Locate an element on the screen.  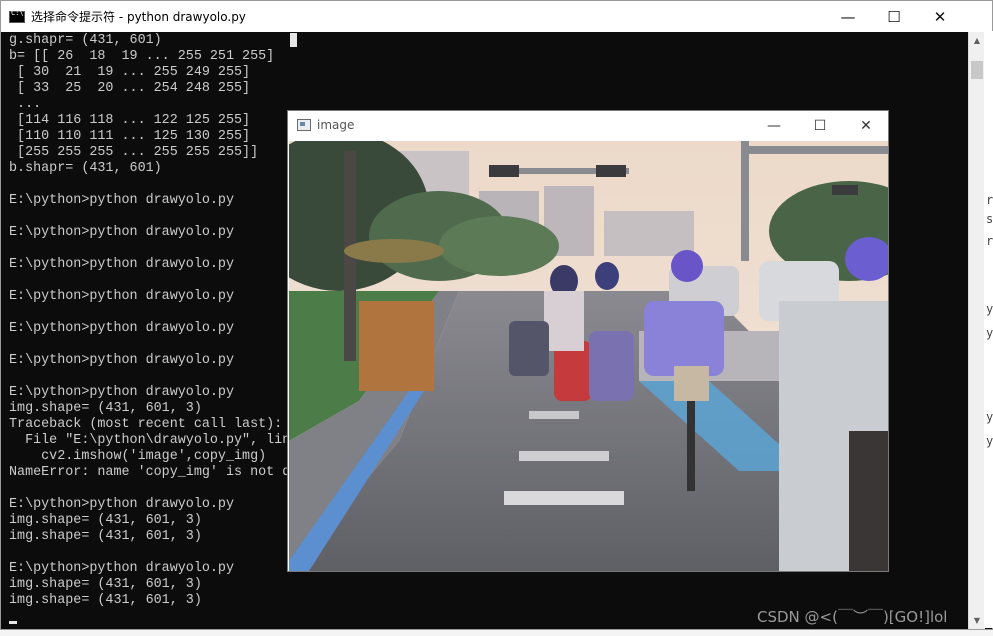
image-minimize-button: — is located at coordinates (774, 126).